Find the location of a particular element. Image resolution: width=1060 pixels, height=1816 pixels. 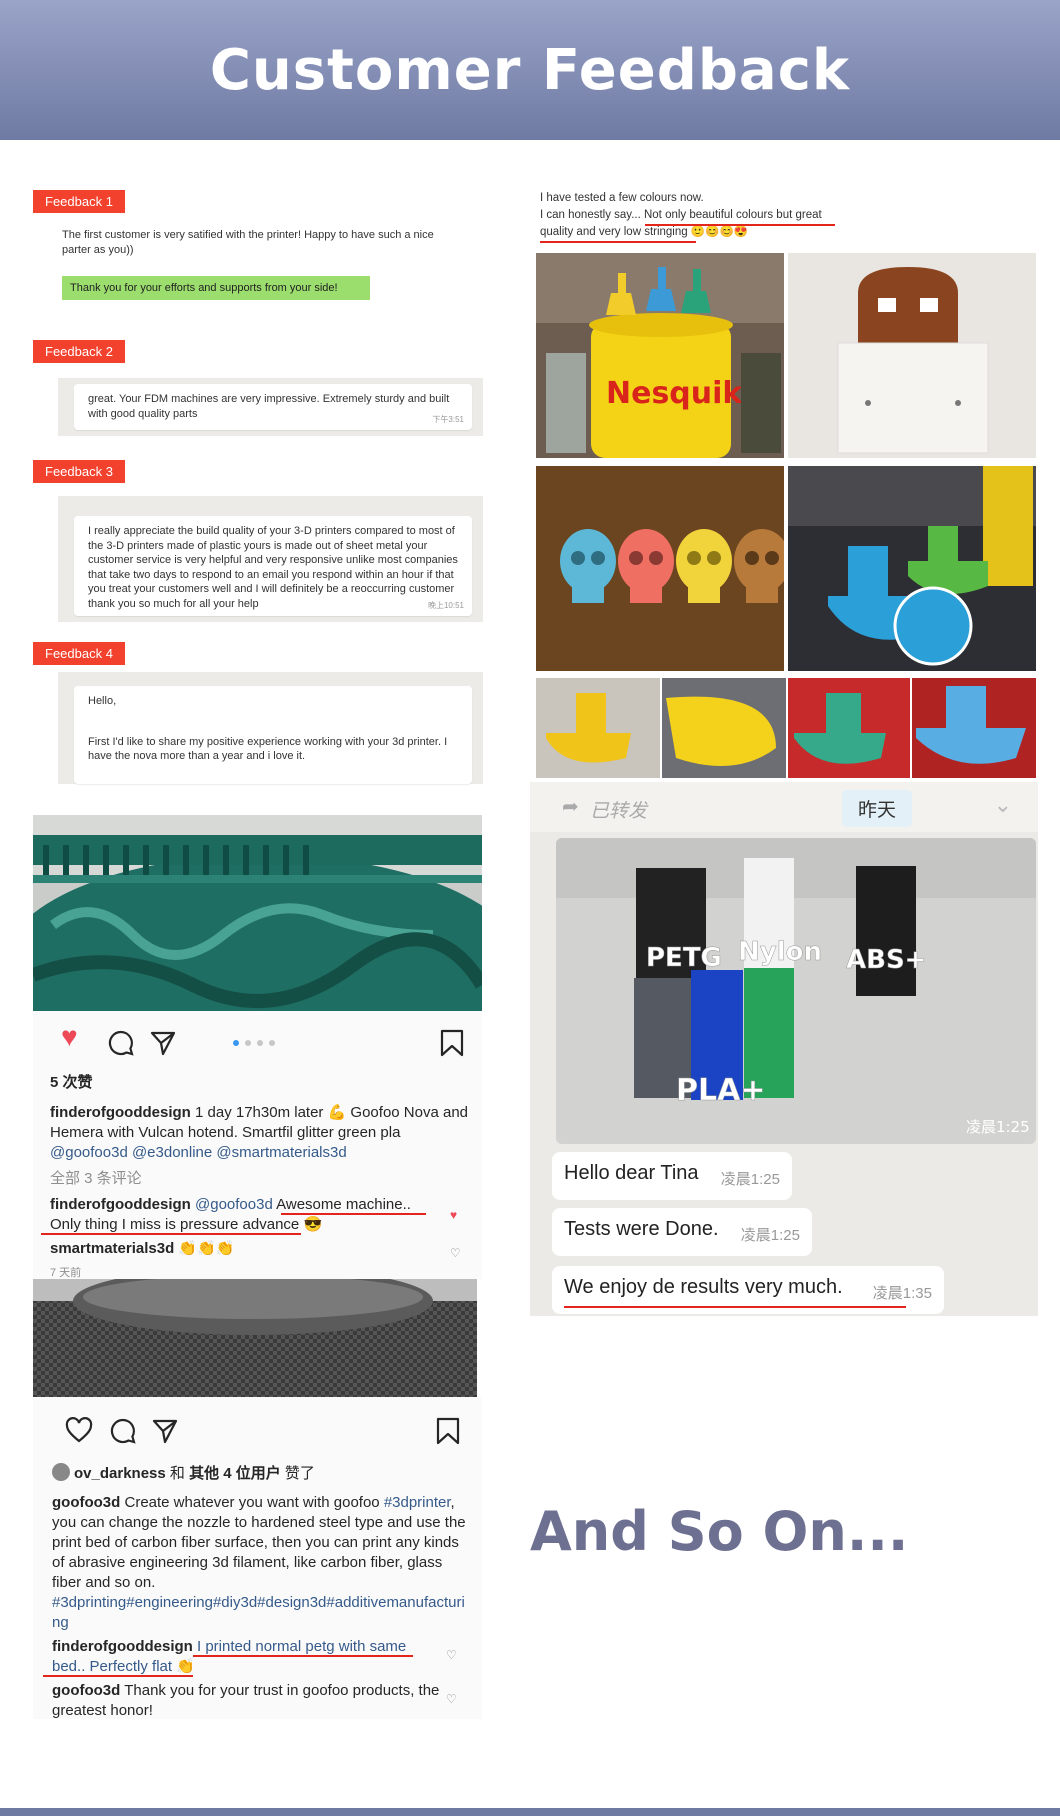

photo-label: PLA+ is located at coordinates (720, 1090).